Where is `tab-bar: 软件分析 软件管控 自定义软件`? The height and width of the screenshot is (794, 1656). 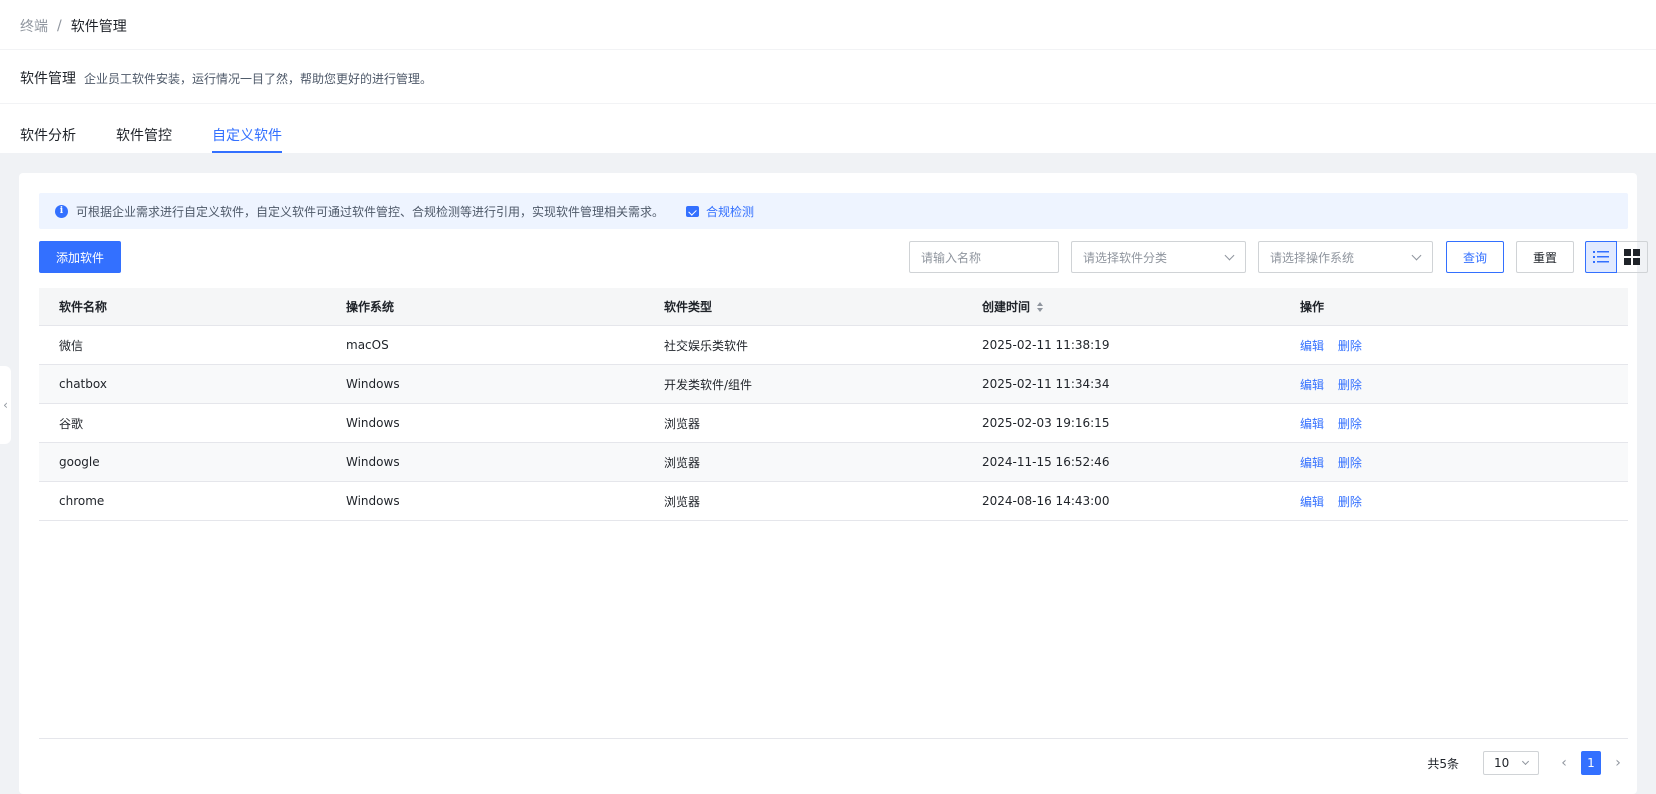
tab-bar: 软件分析 软件管控 自定义软件 is located at coordinates (171, 132).